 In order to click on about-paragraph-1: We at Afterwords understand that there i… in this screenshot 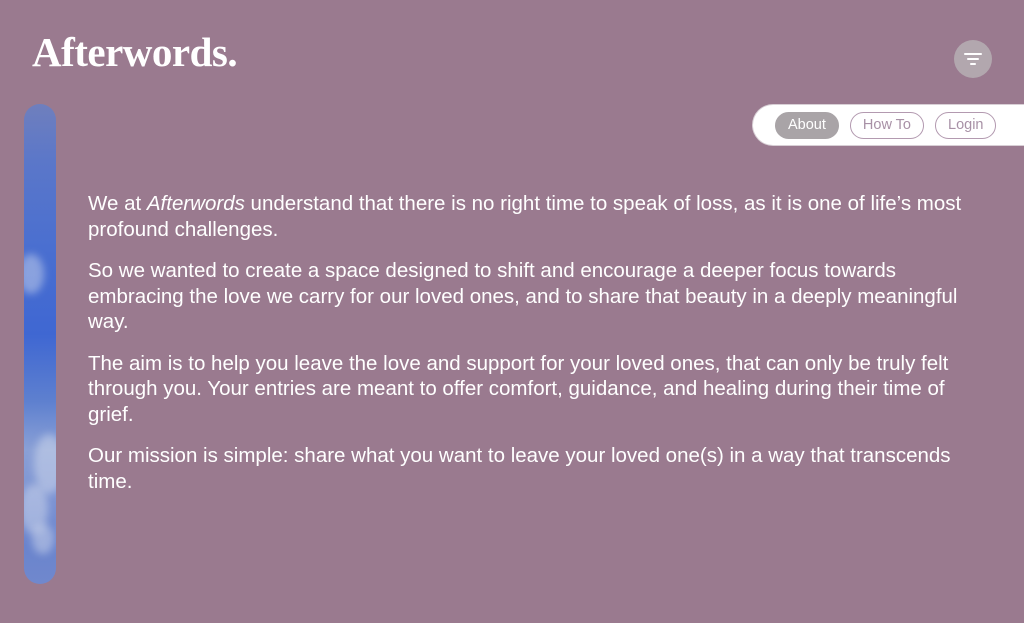, I will do `click(538, 216)`.